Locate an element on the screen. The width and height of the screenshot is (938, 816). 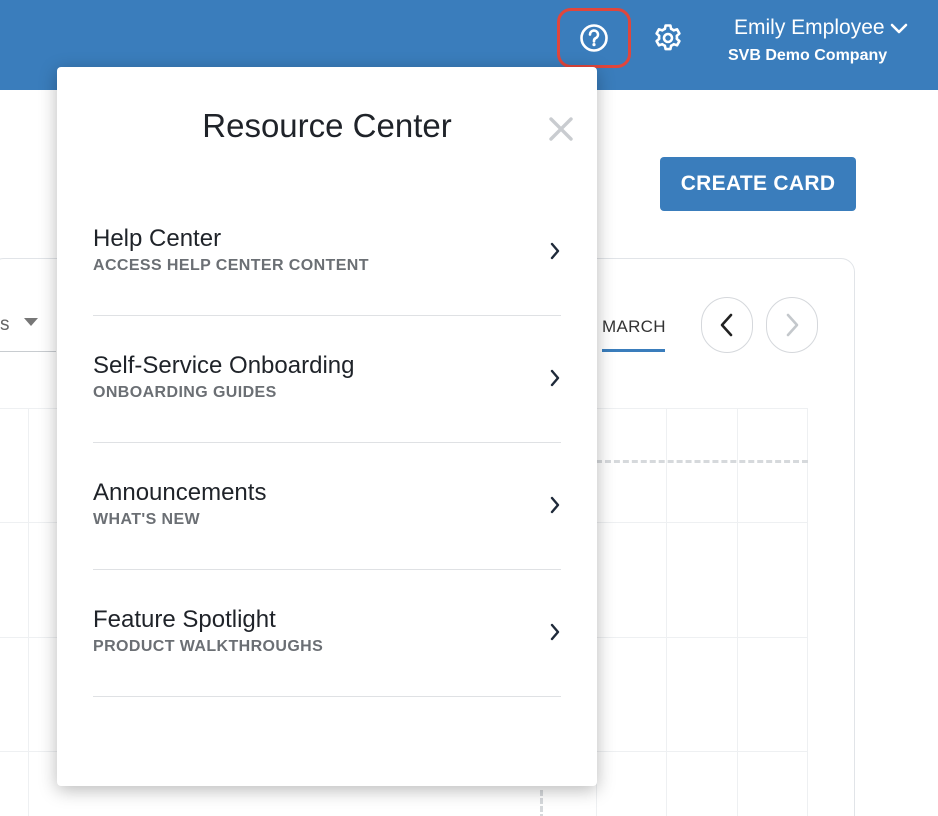
settings-button is located at coordinates (668, 38).